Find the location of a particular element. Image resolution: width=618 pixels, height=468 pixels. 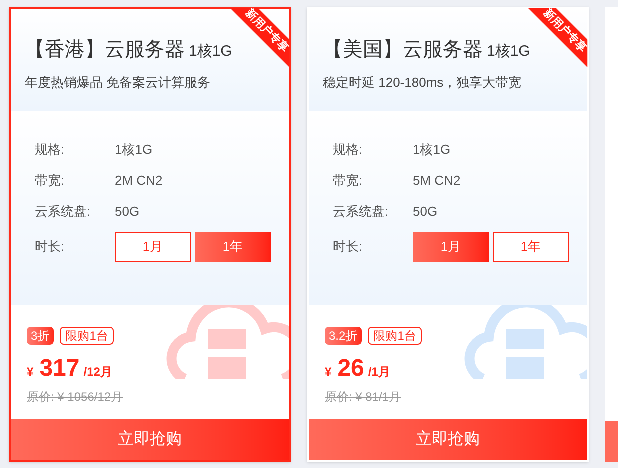

card-subtitle: 年度热销爆品 免备案云计算服务 is located at coordinates (118, 83).